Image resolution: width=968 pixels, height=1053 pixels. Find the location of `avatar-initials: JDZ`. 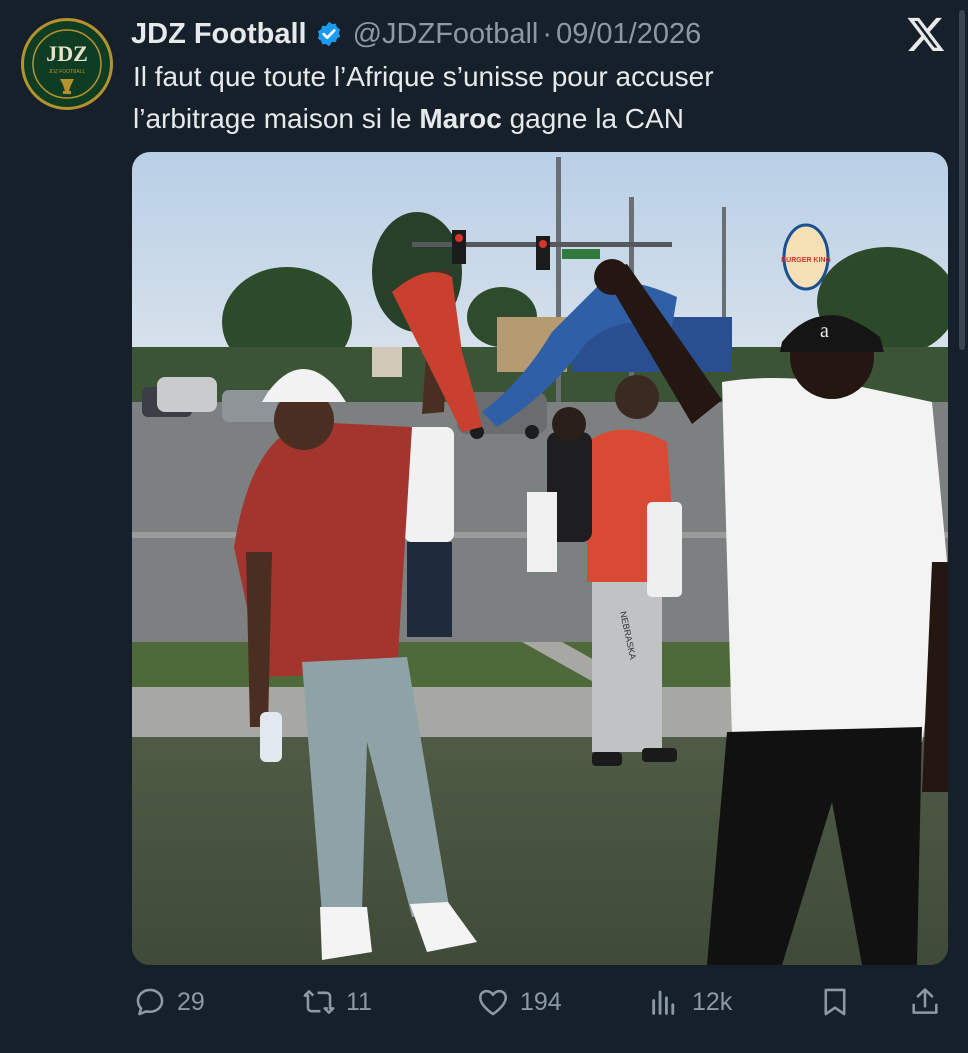

avatar-initials: JDZ is located at coordinates (67, 53).